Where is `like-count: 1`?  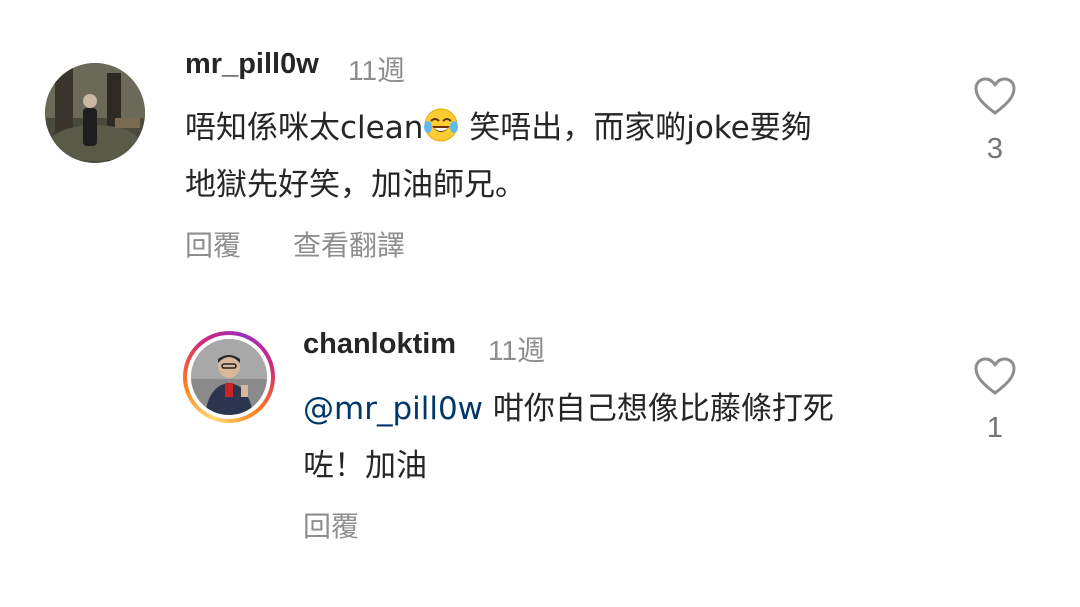 like-count: 1 is located at coordinates (995, 428).